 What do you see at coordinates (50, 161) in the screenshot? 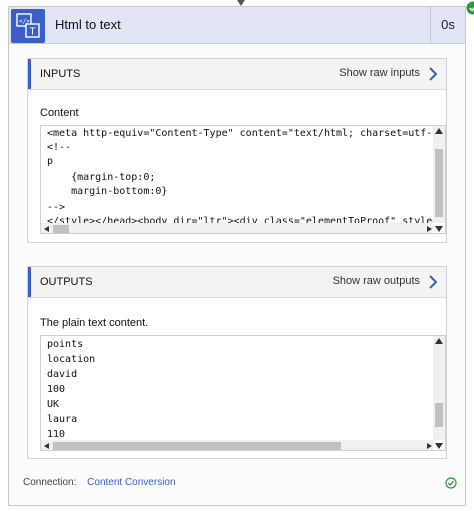
I see `code-line: p` at bounding box center [50, 161].